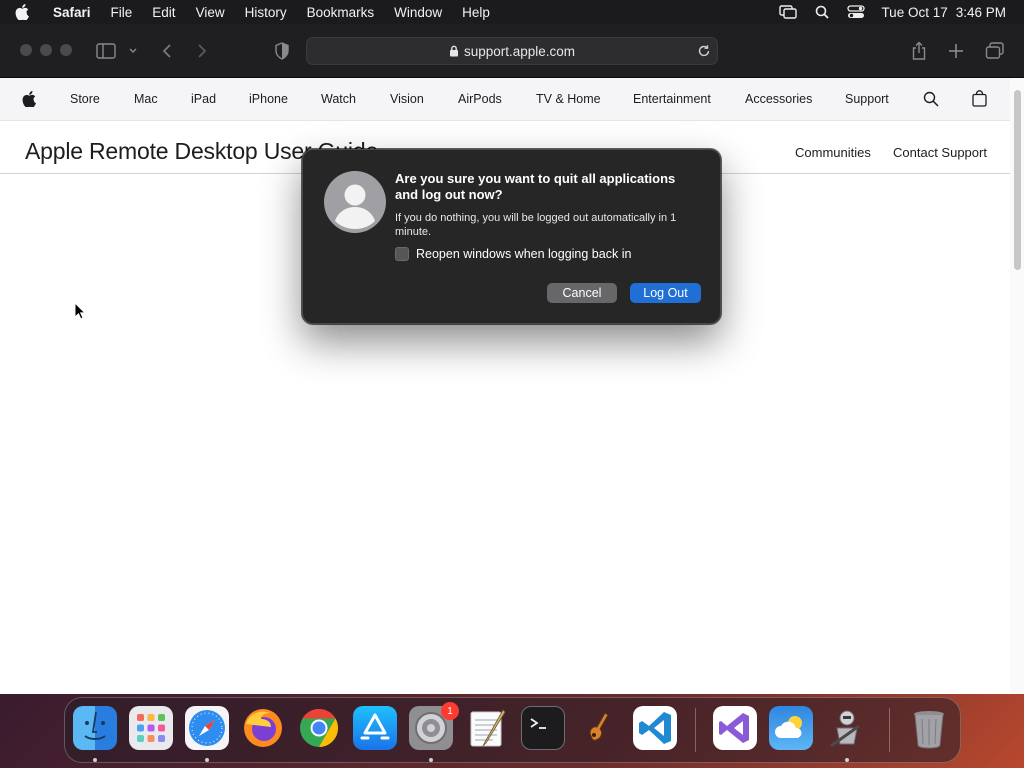 The image size is (1024, 768). I want to click on apple-menu-icon, so click(22, 12).